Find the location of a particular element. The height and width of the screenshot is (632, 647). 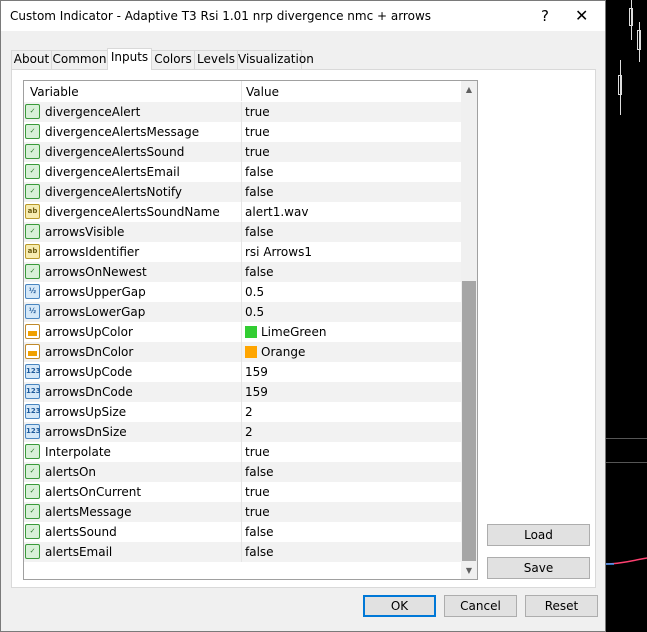

grid-row: 123 arrowsDnSize 2 is located at coordinates (242, 432).